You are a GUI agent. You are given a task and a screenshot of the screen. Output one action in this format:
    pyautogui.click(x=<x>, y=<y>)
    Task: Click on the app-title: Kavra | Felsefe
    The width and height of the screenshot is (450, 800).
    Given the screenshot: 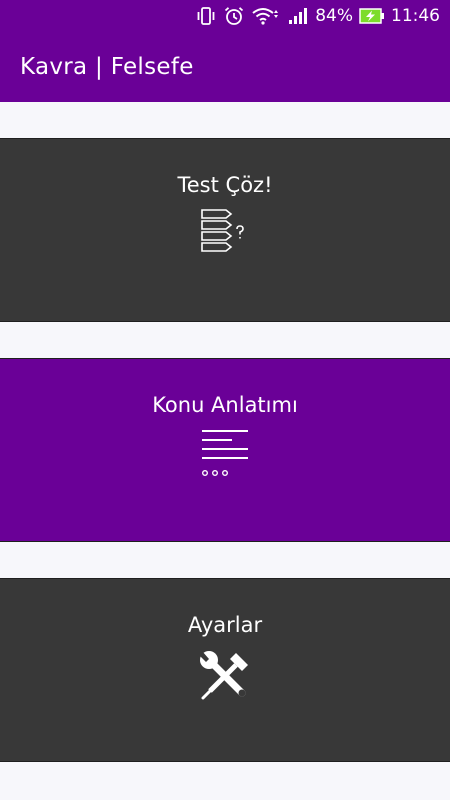 What is the action you would take?
    pyautogui.click(x=107, y=67)
    